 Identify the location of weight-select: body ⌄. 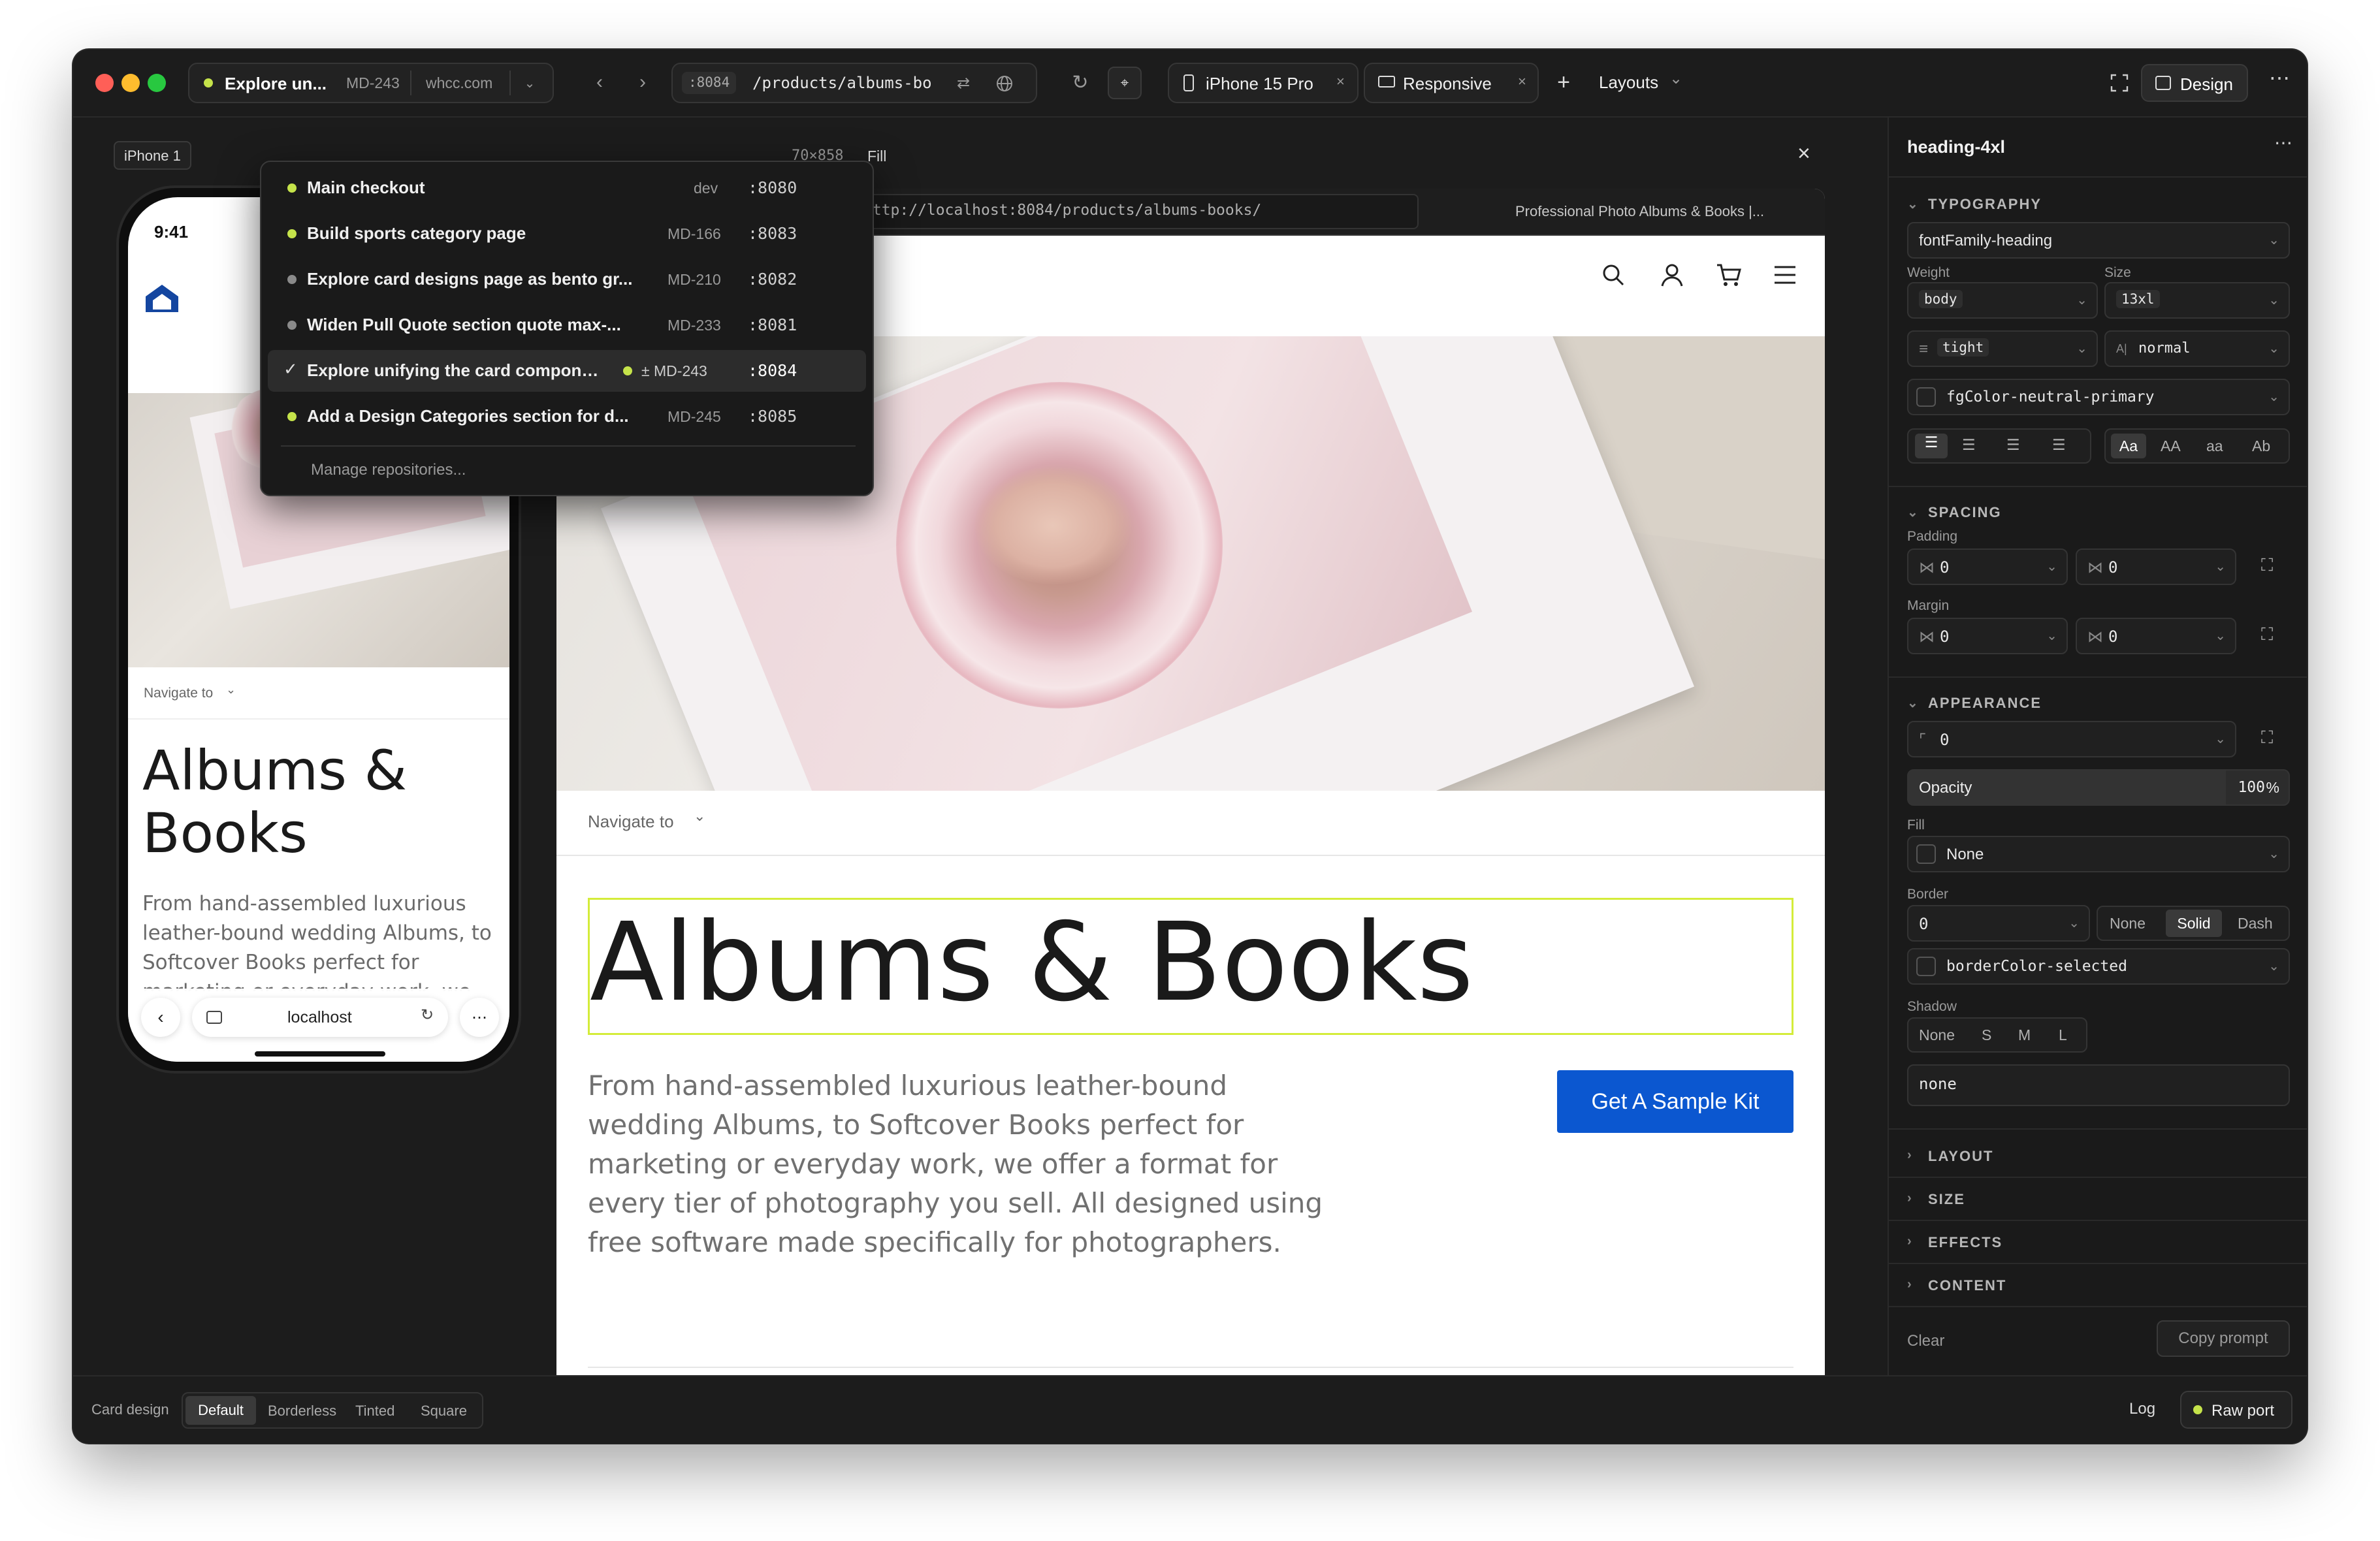
(2002, 300).